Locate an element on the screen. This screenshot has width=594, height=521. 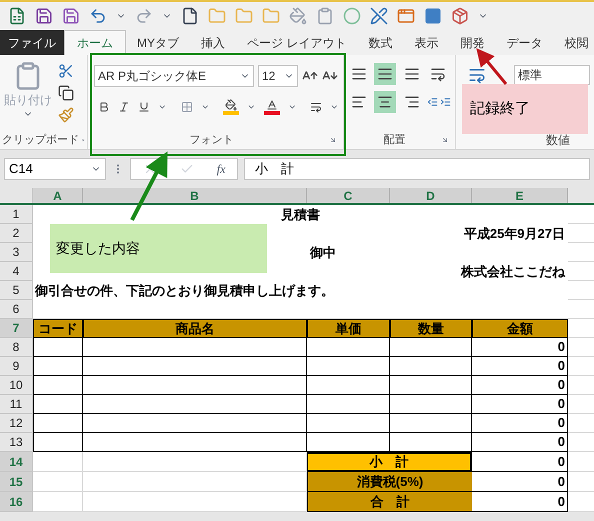
ribbon-tab: ファイル is located at coordinates (32, 42).